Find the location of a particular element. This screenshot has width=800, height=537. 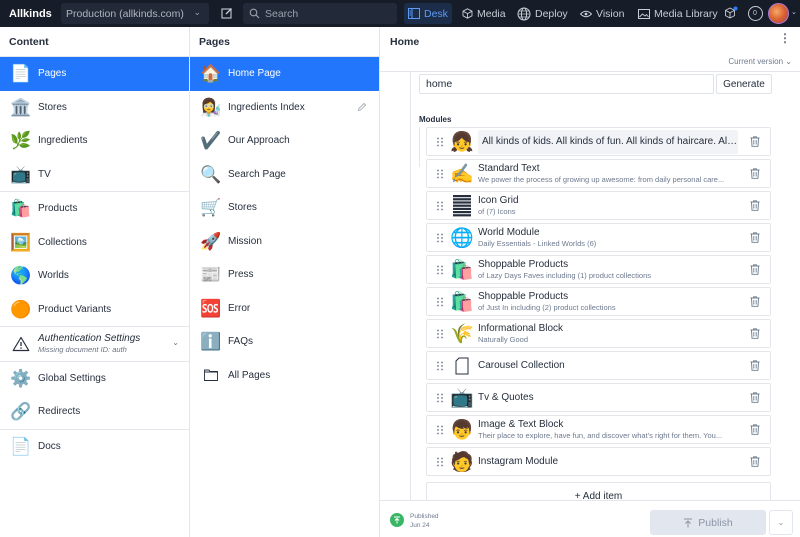

publish-label: Publish is located at coordinates (715, 522).